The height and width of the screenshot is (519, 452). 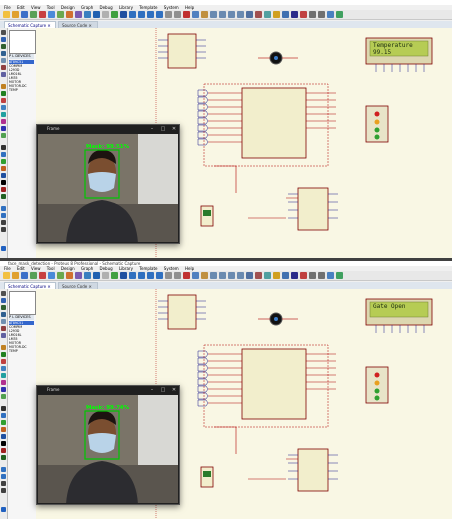 I want to click on lcd-display: Temperature 99.15, so click(x=399, y=54).